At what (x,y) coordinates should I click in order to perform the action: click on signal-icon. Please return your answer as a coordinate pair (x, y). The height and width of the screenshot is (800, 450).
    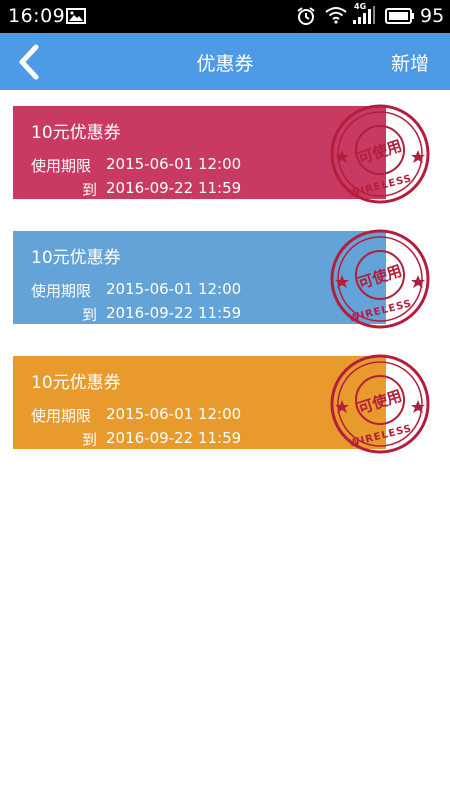
    Looking at the image, I should click on (364, 17).